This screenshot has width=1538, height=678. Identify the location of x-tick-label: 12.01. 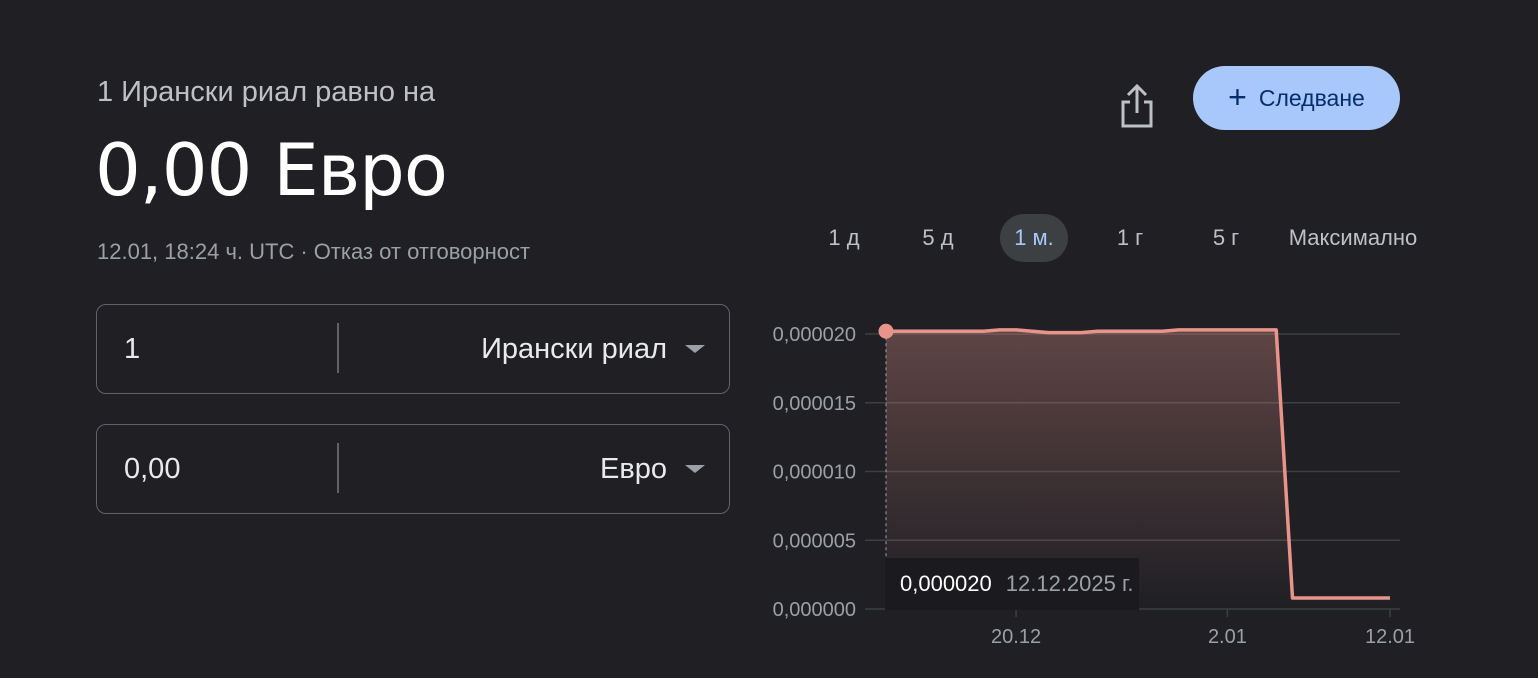
(1390, 637).